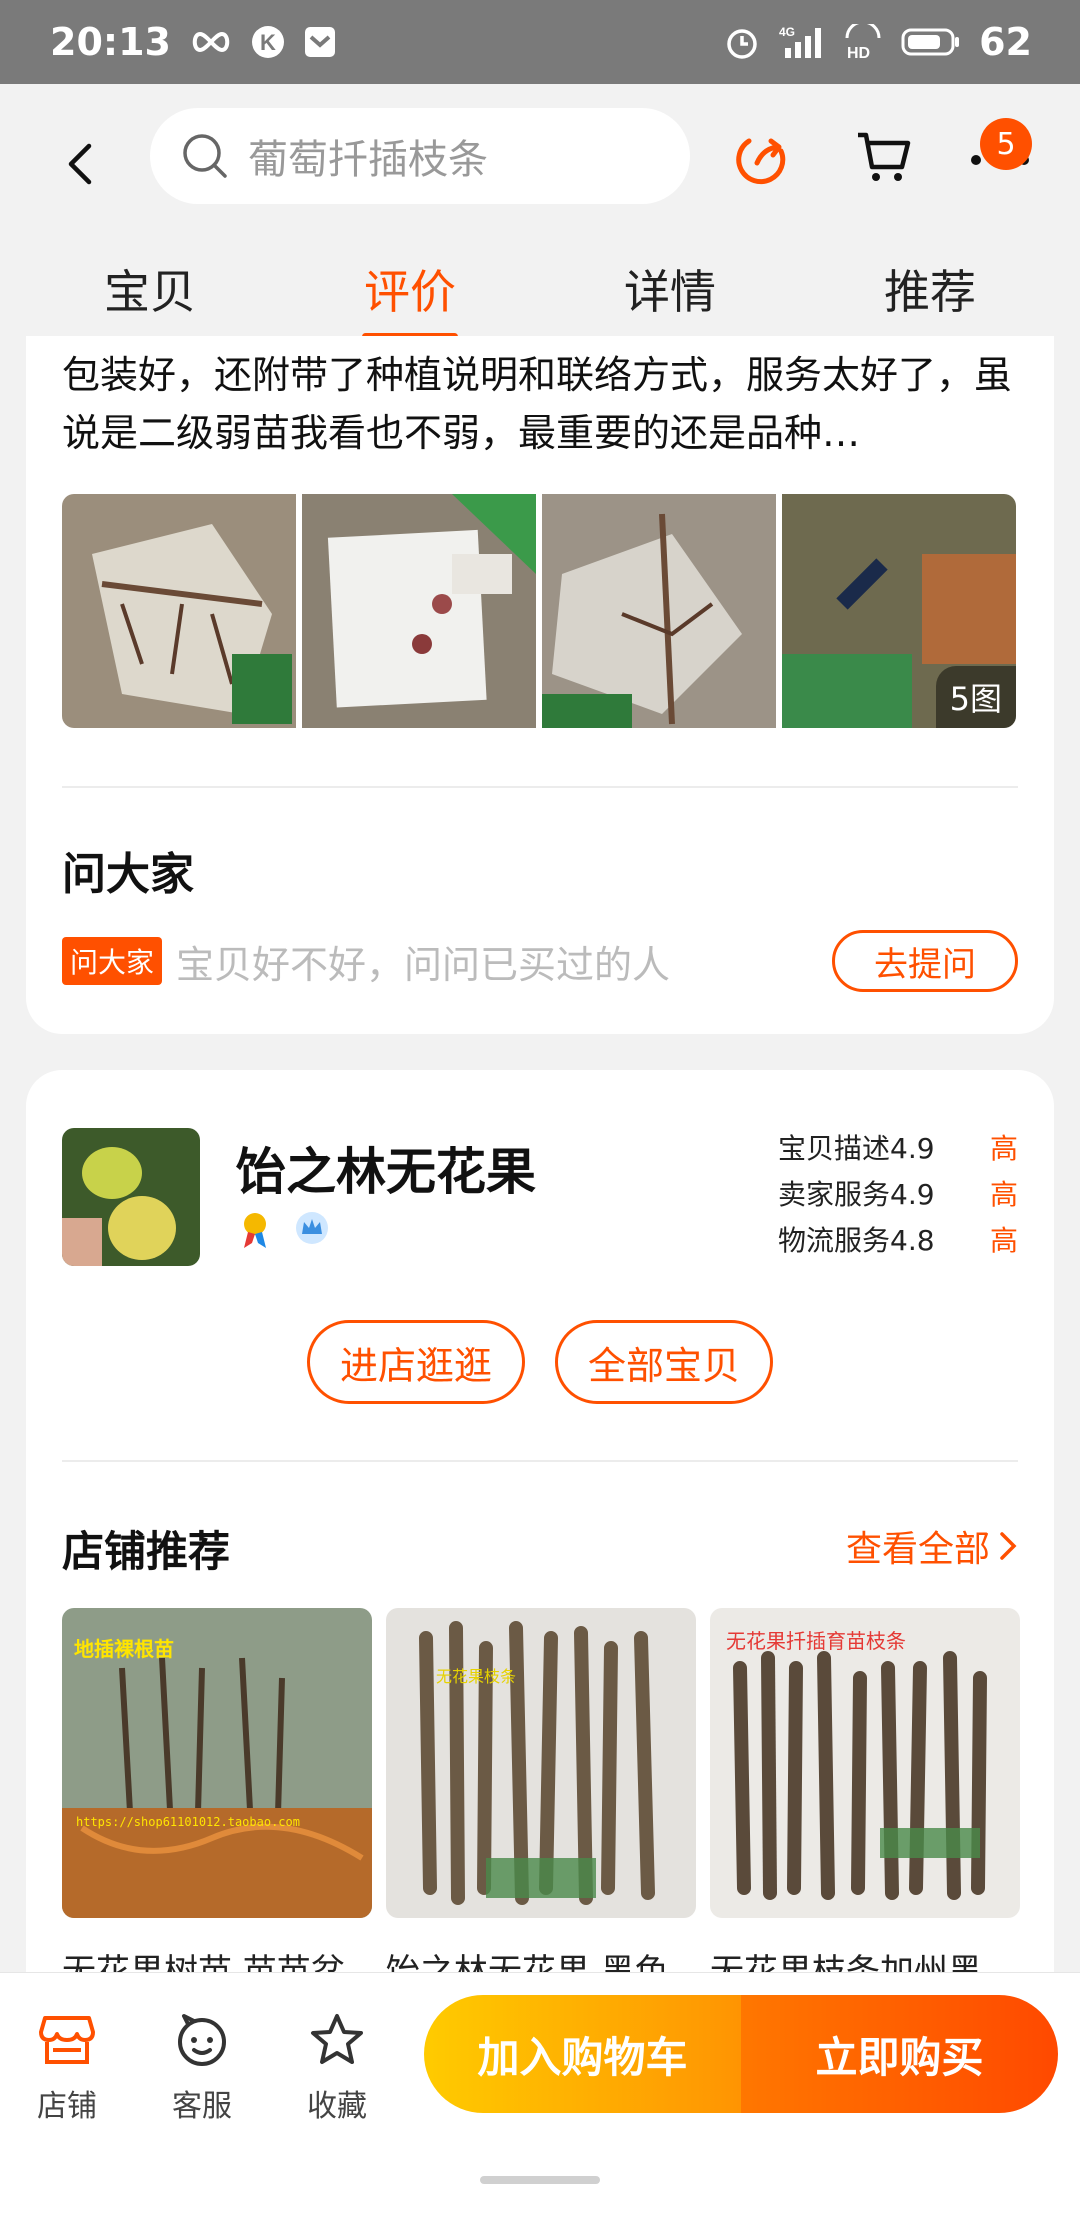 The image size is (1080, 2232). What do you see at coordinates (188, 1822) in the screenshot?
I see `recommend-image-url: https://shop61101012.taobao.com` at bounding box center [188, 1822].